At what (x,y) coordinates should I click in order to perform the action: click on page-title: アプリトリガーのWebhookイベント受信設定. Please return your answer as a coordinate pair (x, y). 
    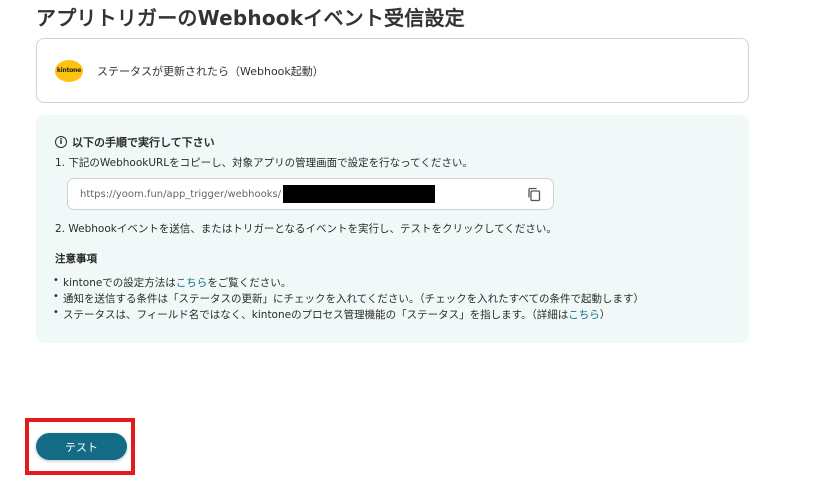
    Looking at the image, I should click on (250, 18).